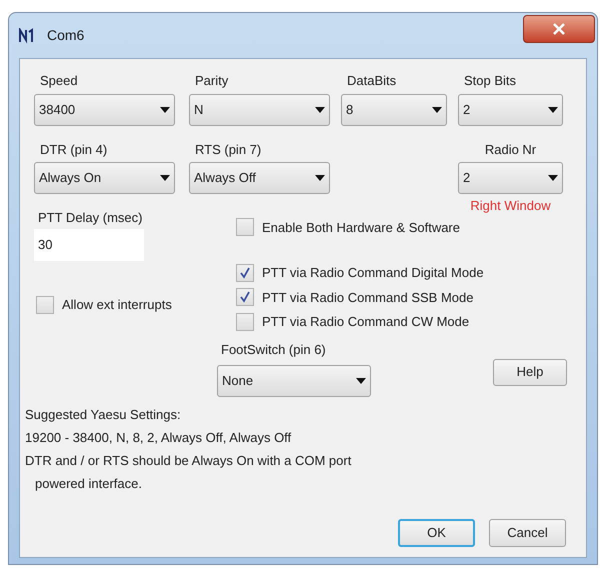 The height and width of the screenshot is (571, 600). I want to click on dropdown: None, so click(294, 381).